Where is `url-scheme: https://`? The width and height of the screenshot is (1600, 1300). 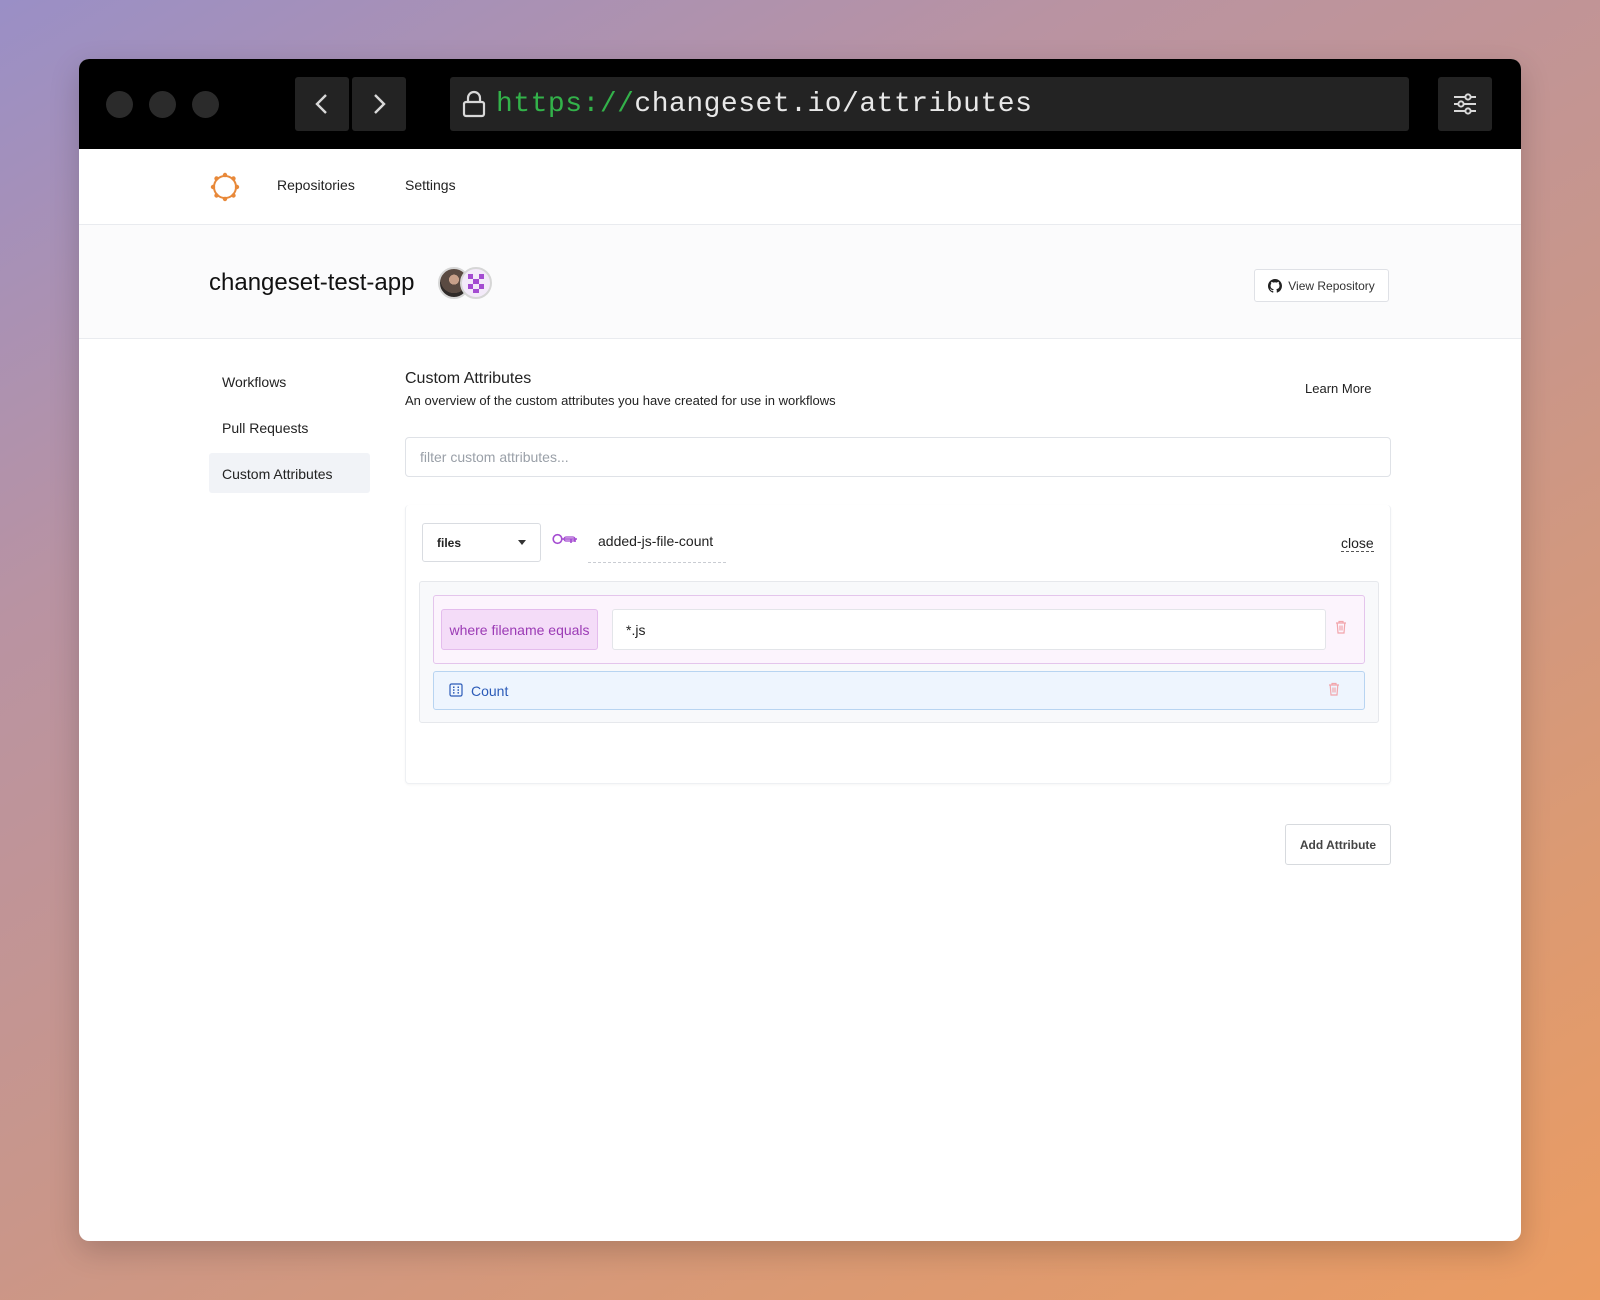
url-scheme: https:// is located at coordinates (565, 104).